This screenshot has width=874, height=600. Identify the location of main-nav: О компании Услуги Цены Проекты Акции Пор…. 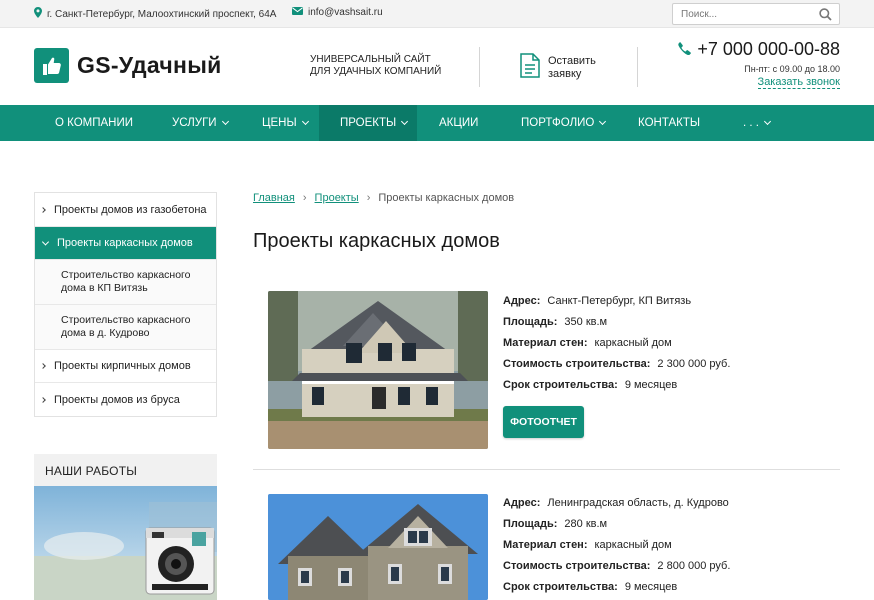
(437, 123).